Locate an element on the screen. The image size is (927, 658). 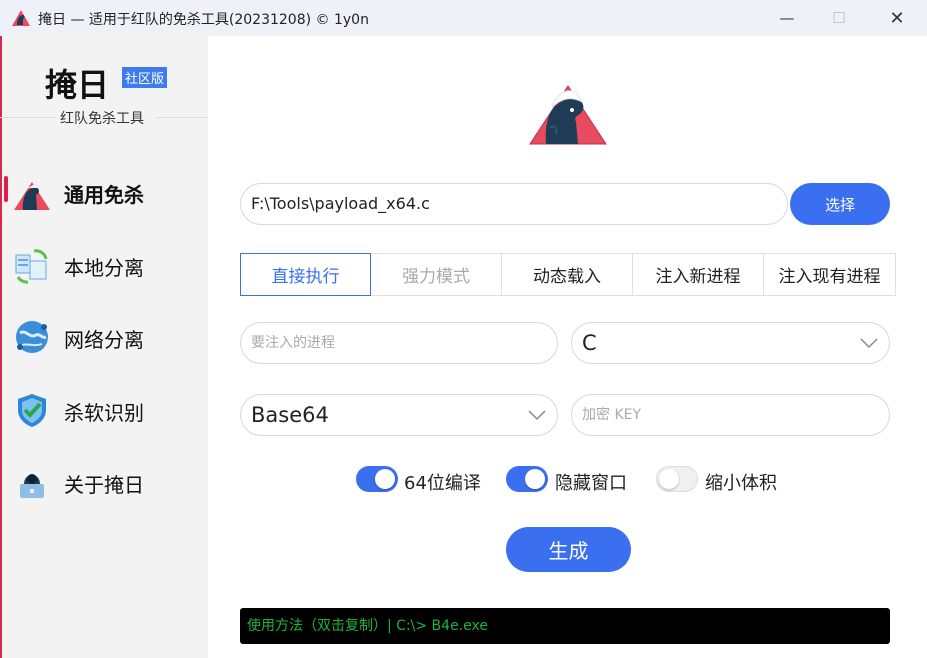
encryption-key-input: 加密 KEY is located at coordinates (730, 415).